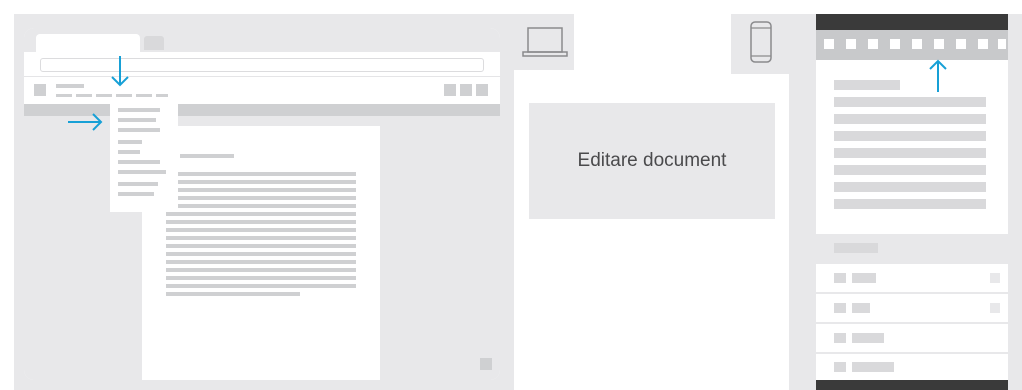  Describe the element at coordinates (70, 86) in the screenshot. I see `doc-title-placeholder` at that location.